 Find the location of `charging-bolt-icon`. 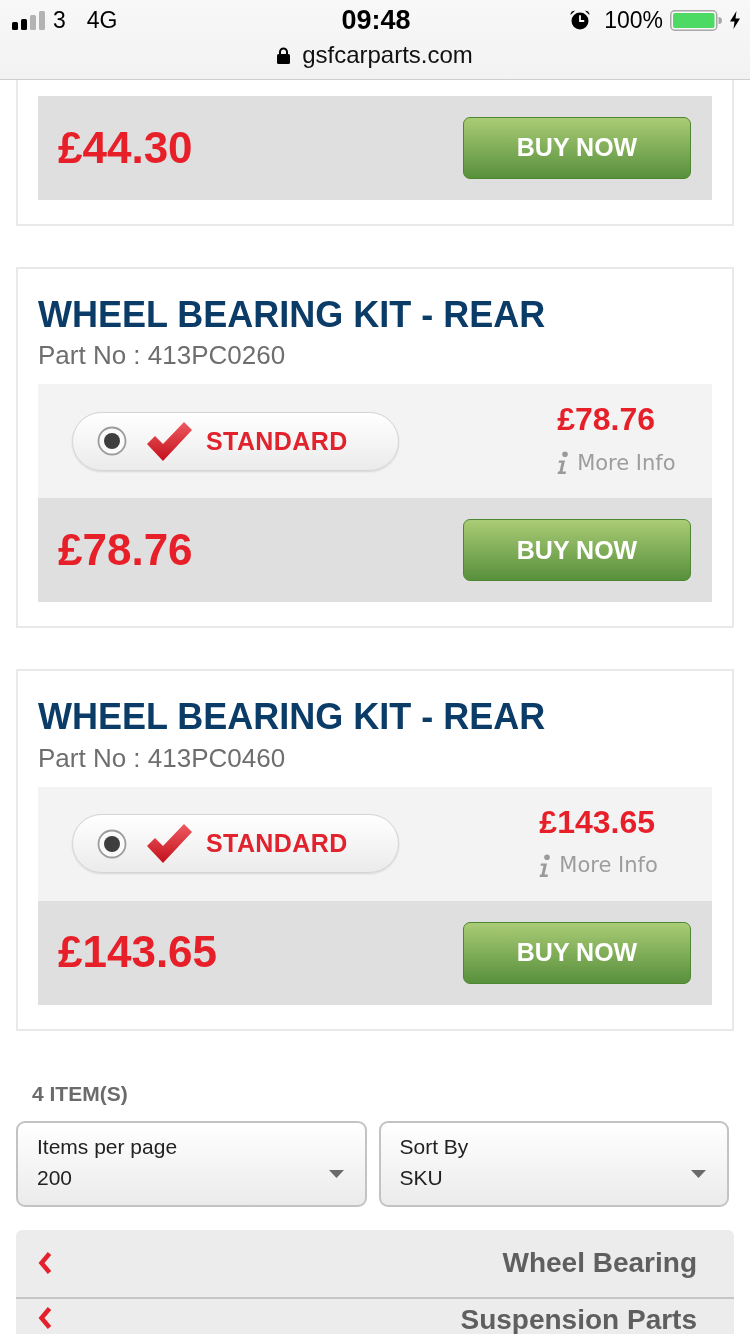

charging-bolt-icon is located at coordinates (735, 20).